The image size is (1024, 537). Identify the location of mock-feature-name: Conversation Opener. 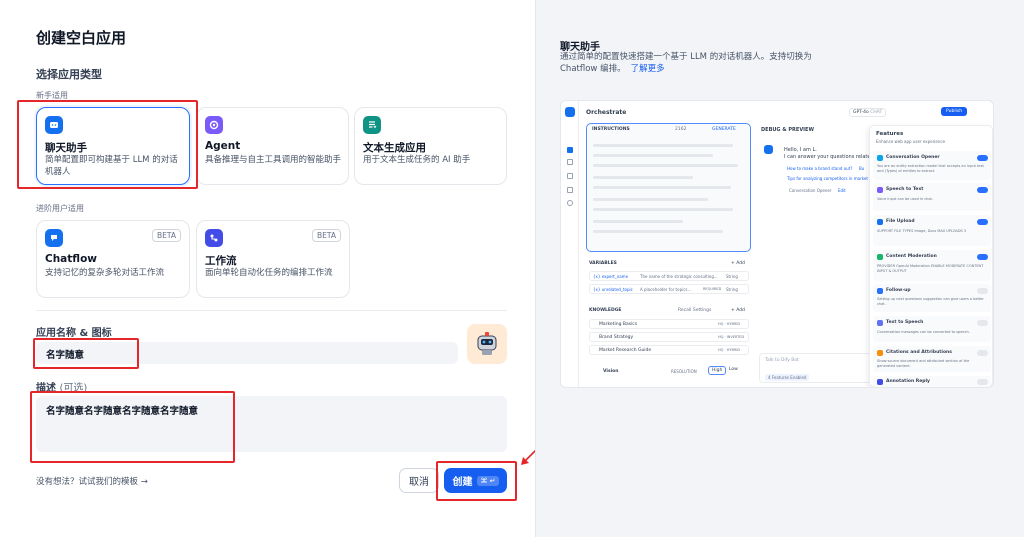
(913, 157).